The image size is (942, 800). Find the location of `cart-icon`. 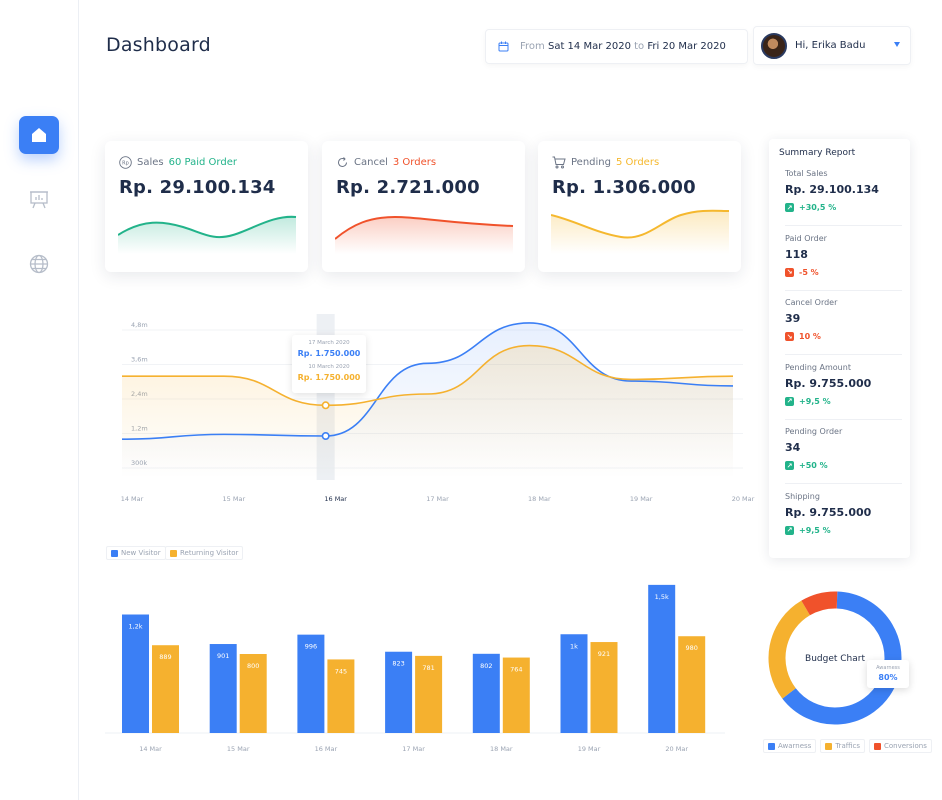

cart-icon is located at coordinates (559, 162).